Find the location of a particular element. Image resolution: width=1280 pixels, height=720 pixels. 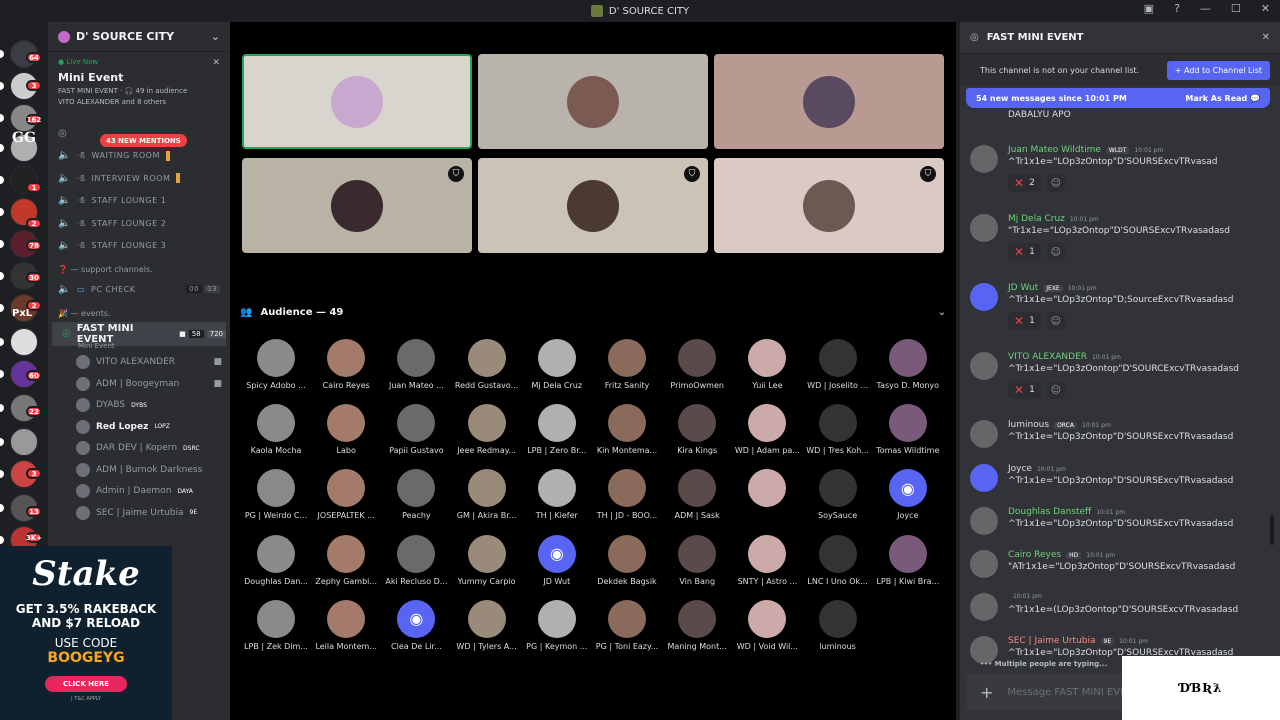

audience-member: Peachy is located at coordinates (416, 494).